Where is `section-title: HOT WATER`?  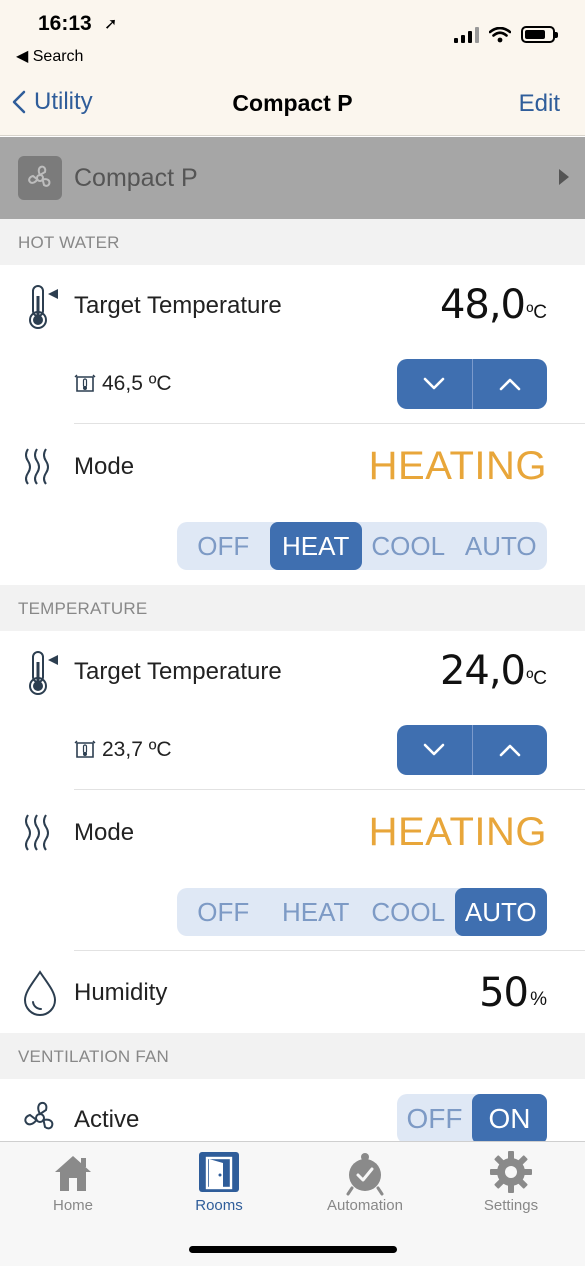
section-title: HOT WATER is located at coordinates (69, 242).